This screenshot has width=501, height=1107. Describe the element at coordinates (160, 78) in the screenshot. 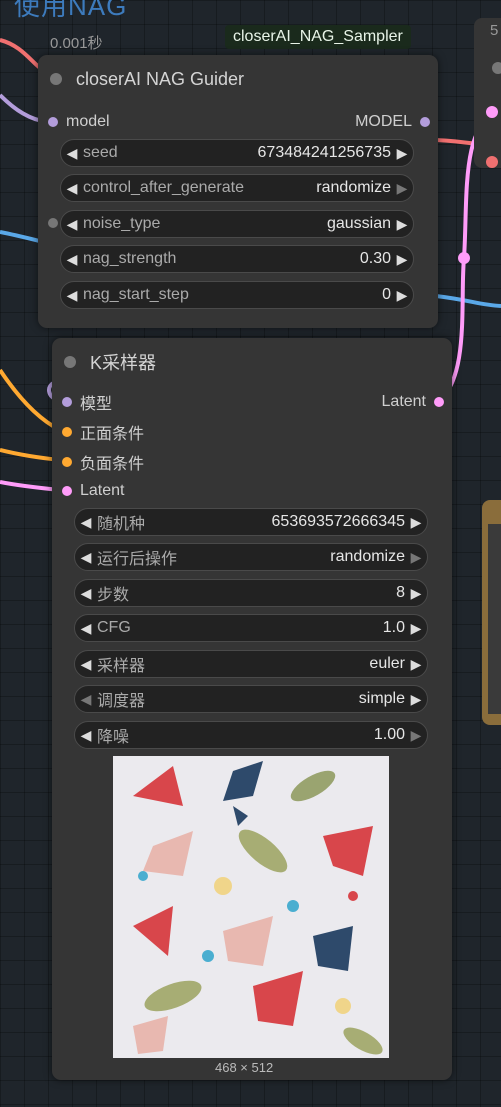

I see `nag-guider-title: closerAI NAG Guider` at that location.